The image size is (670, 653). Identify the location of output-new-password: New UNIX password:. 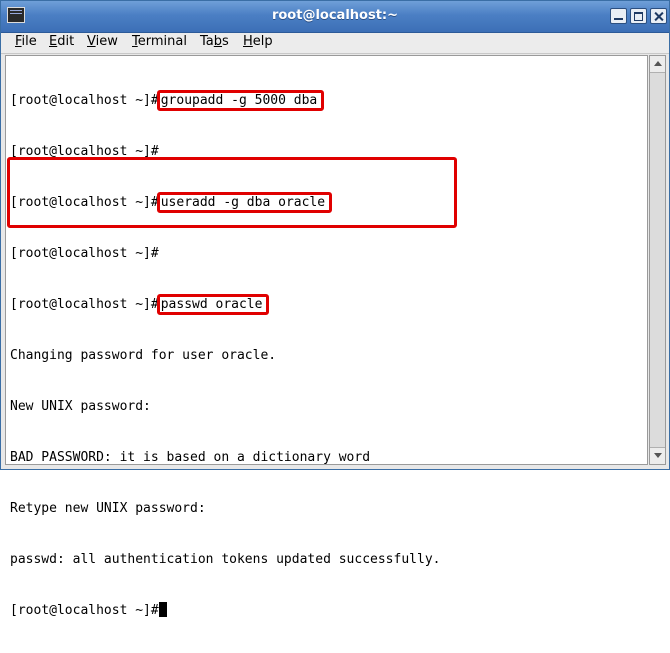
(80, 406).